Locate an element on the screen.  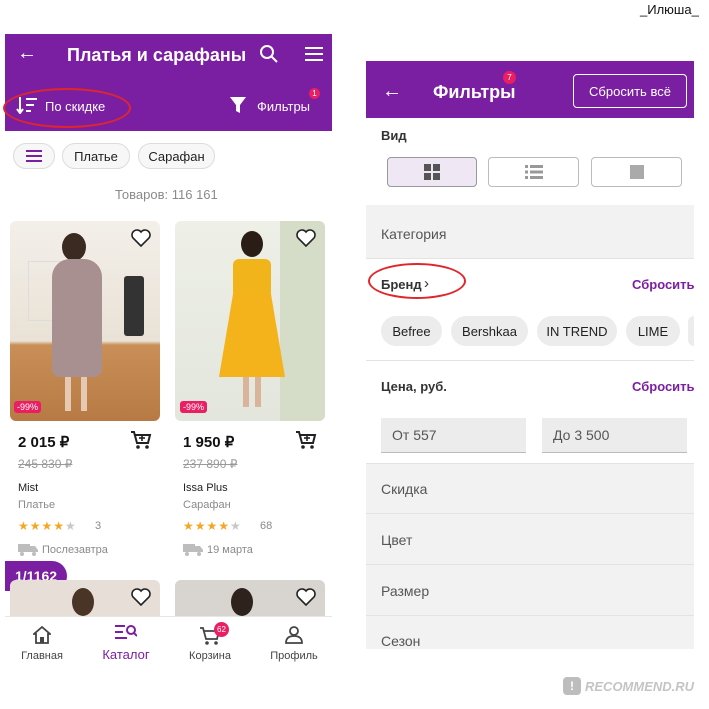
delivery-date: 19 марта is located at coordinates (230, 550).